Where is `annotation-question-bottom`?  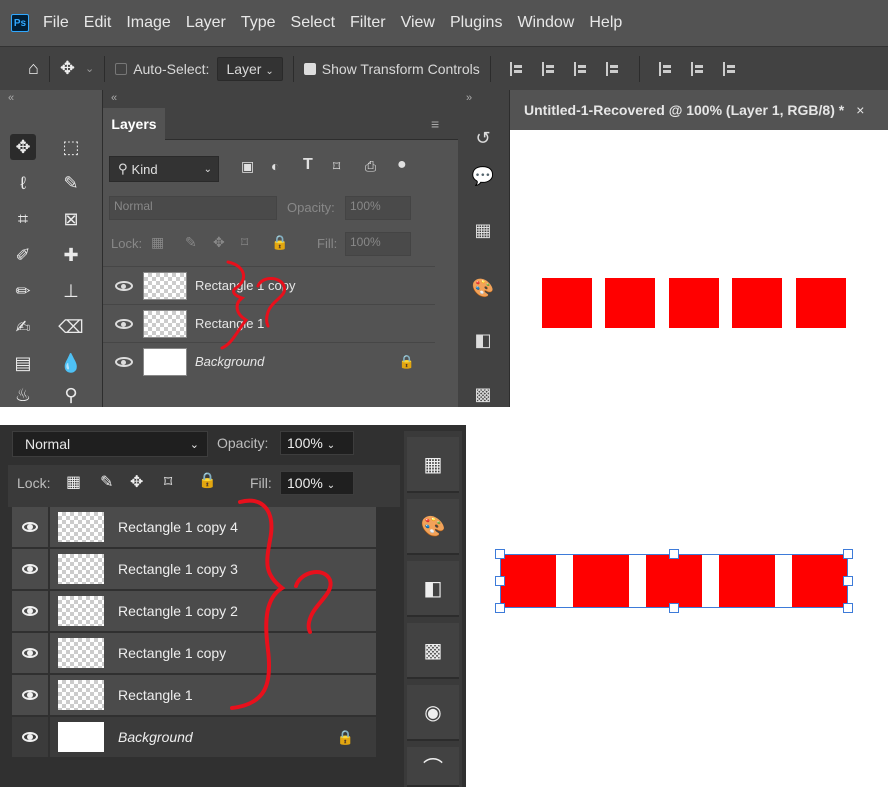 annotation-question-bottom is located at coordinates (313, 602).